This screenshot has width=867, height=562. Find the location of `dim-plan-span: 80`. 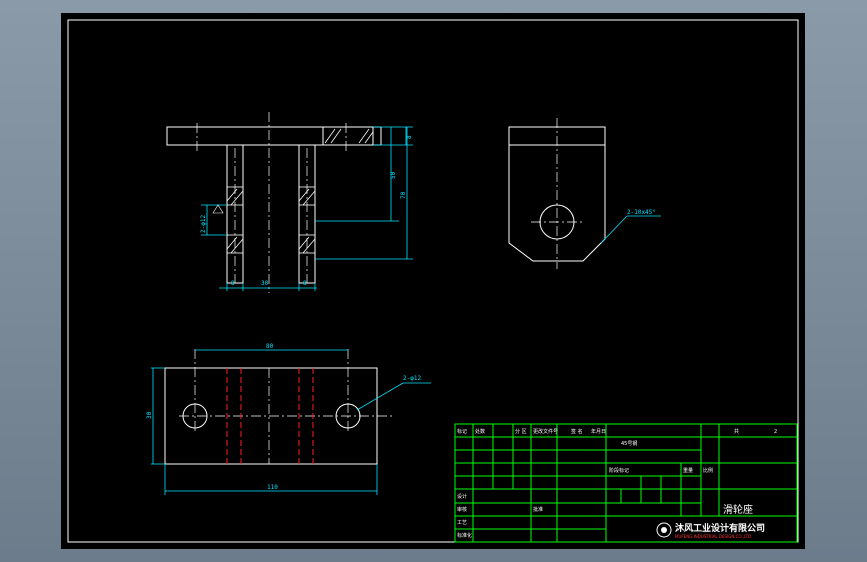

dim-plan-span: 80 is located at coordinates (270, 346).